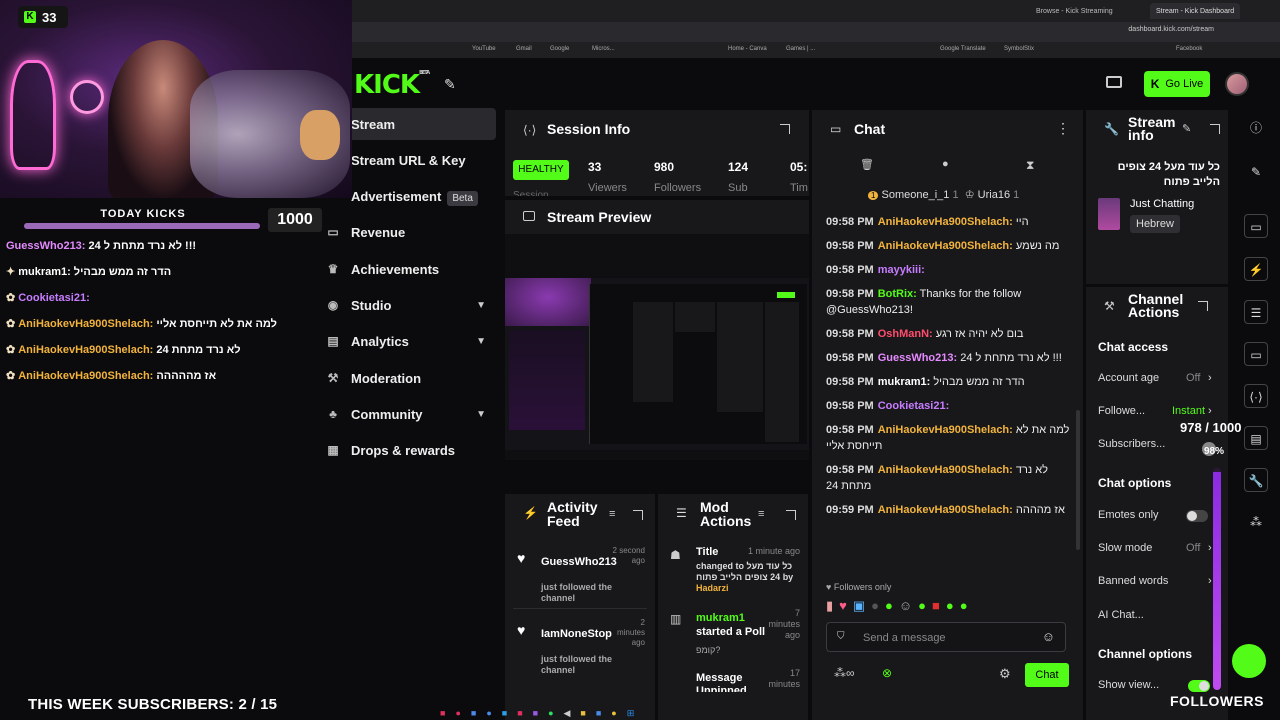 This screenshot has height=720, width=1280. What do you see at coordinates (1256, 172) in the screenshot?
I see `pencil-icon: ✎` at bounding box center [1256, 172].